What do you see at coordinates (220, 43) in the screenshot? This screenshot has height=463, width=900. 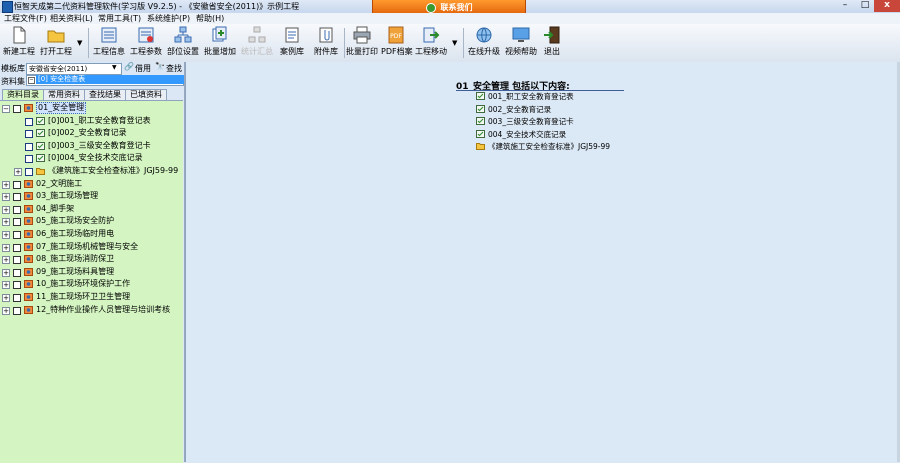 I see `batch-add-button: 批量增加` at bounding box center [220, 43].